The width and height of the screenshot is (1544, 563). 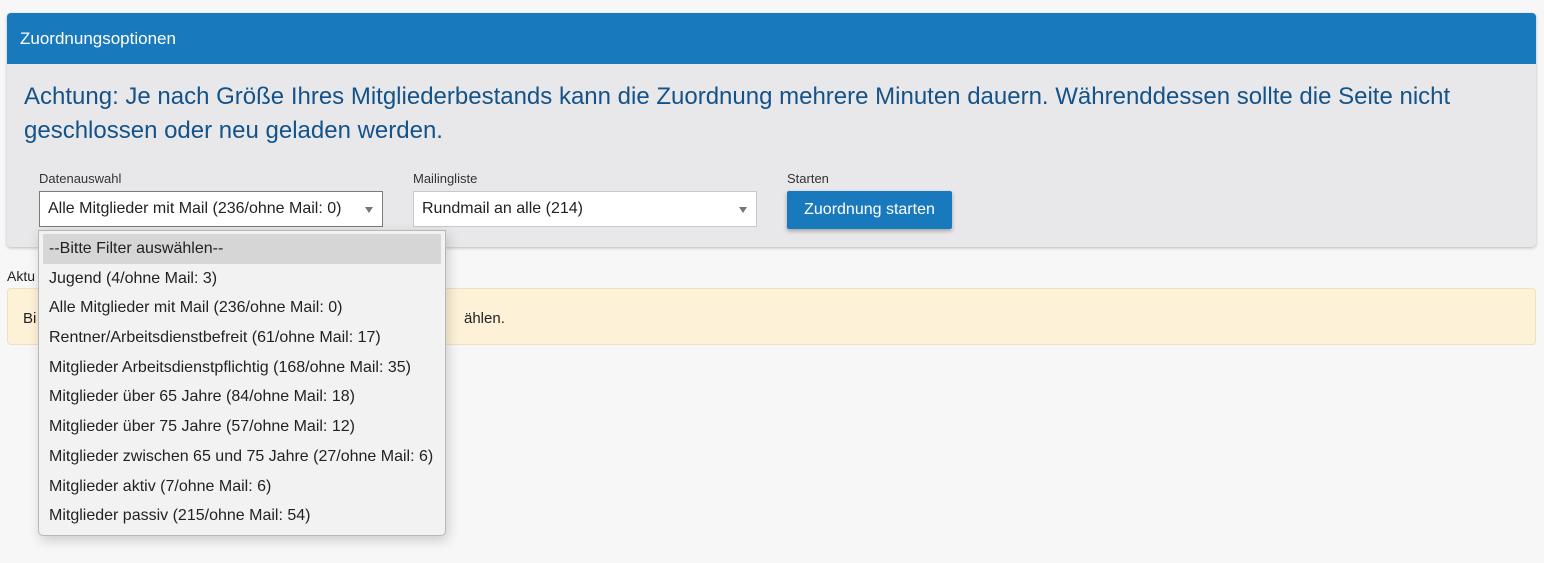 I want to click on panel-header: Zuordnungsoptionen, so click(x=771, y=38).